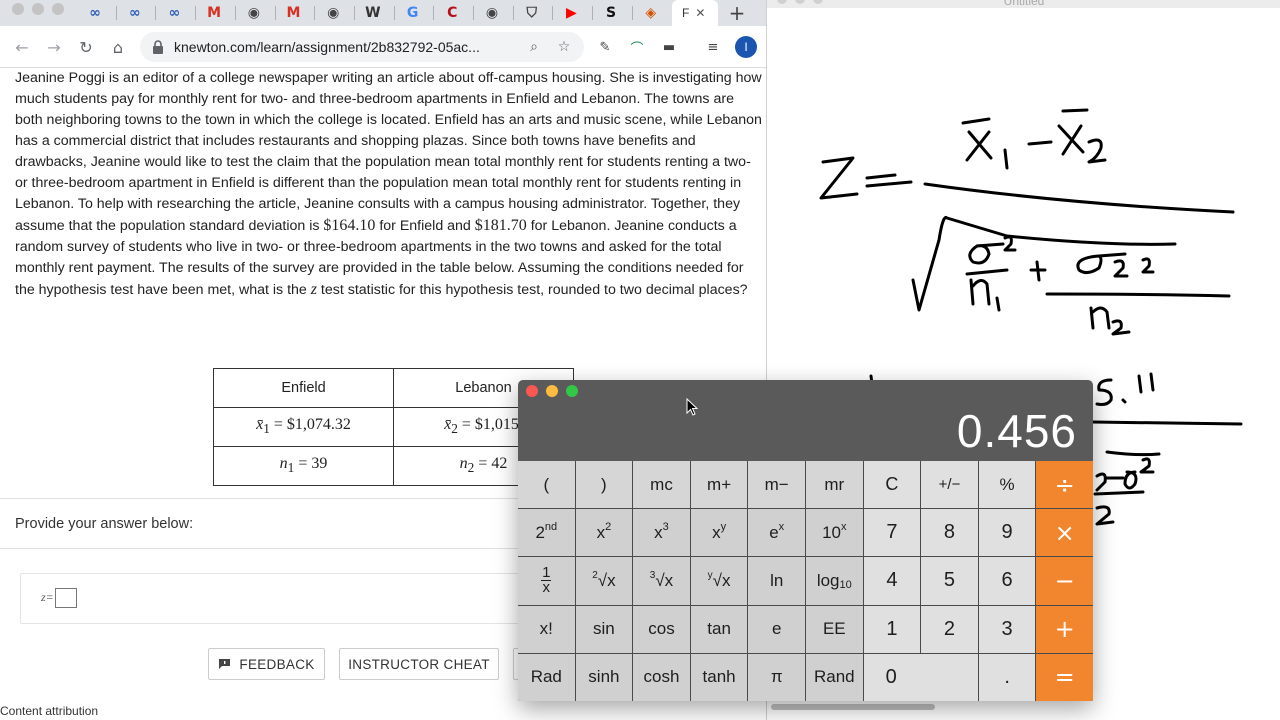  I want to click on key-factorial: x!, so click(546, 629).